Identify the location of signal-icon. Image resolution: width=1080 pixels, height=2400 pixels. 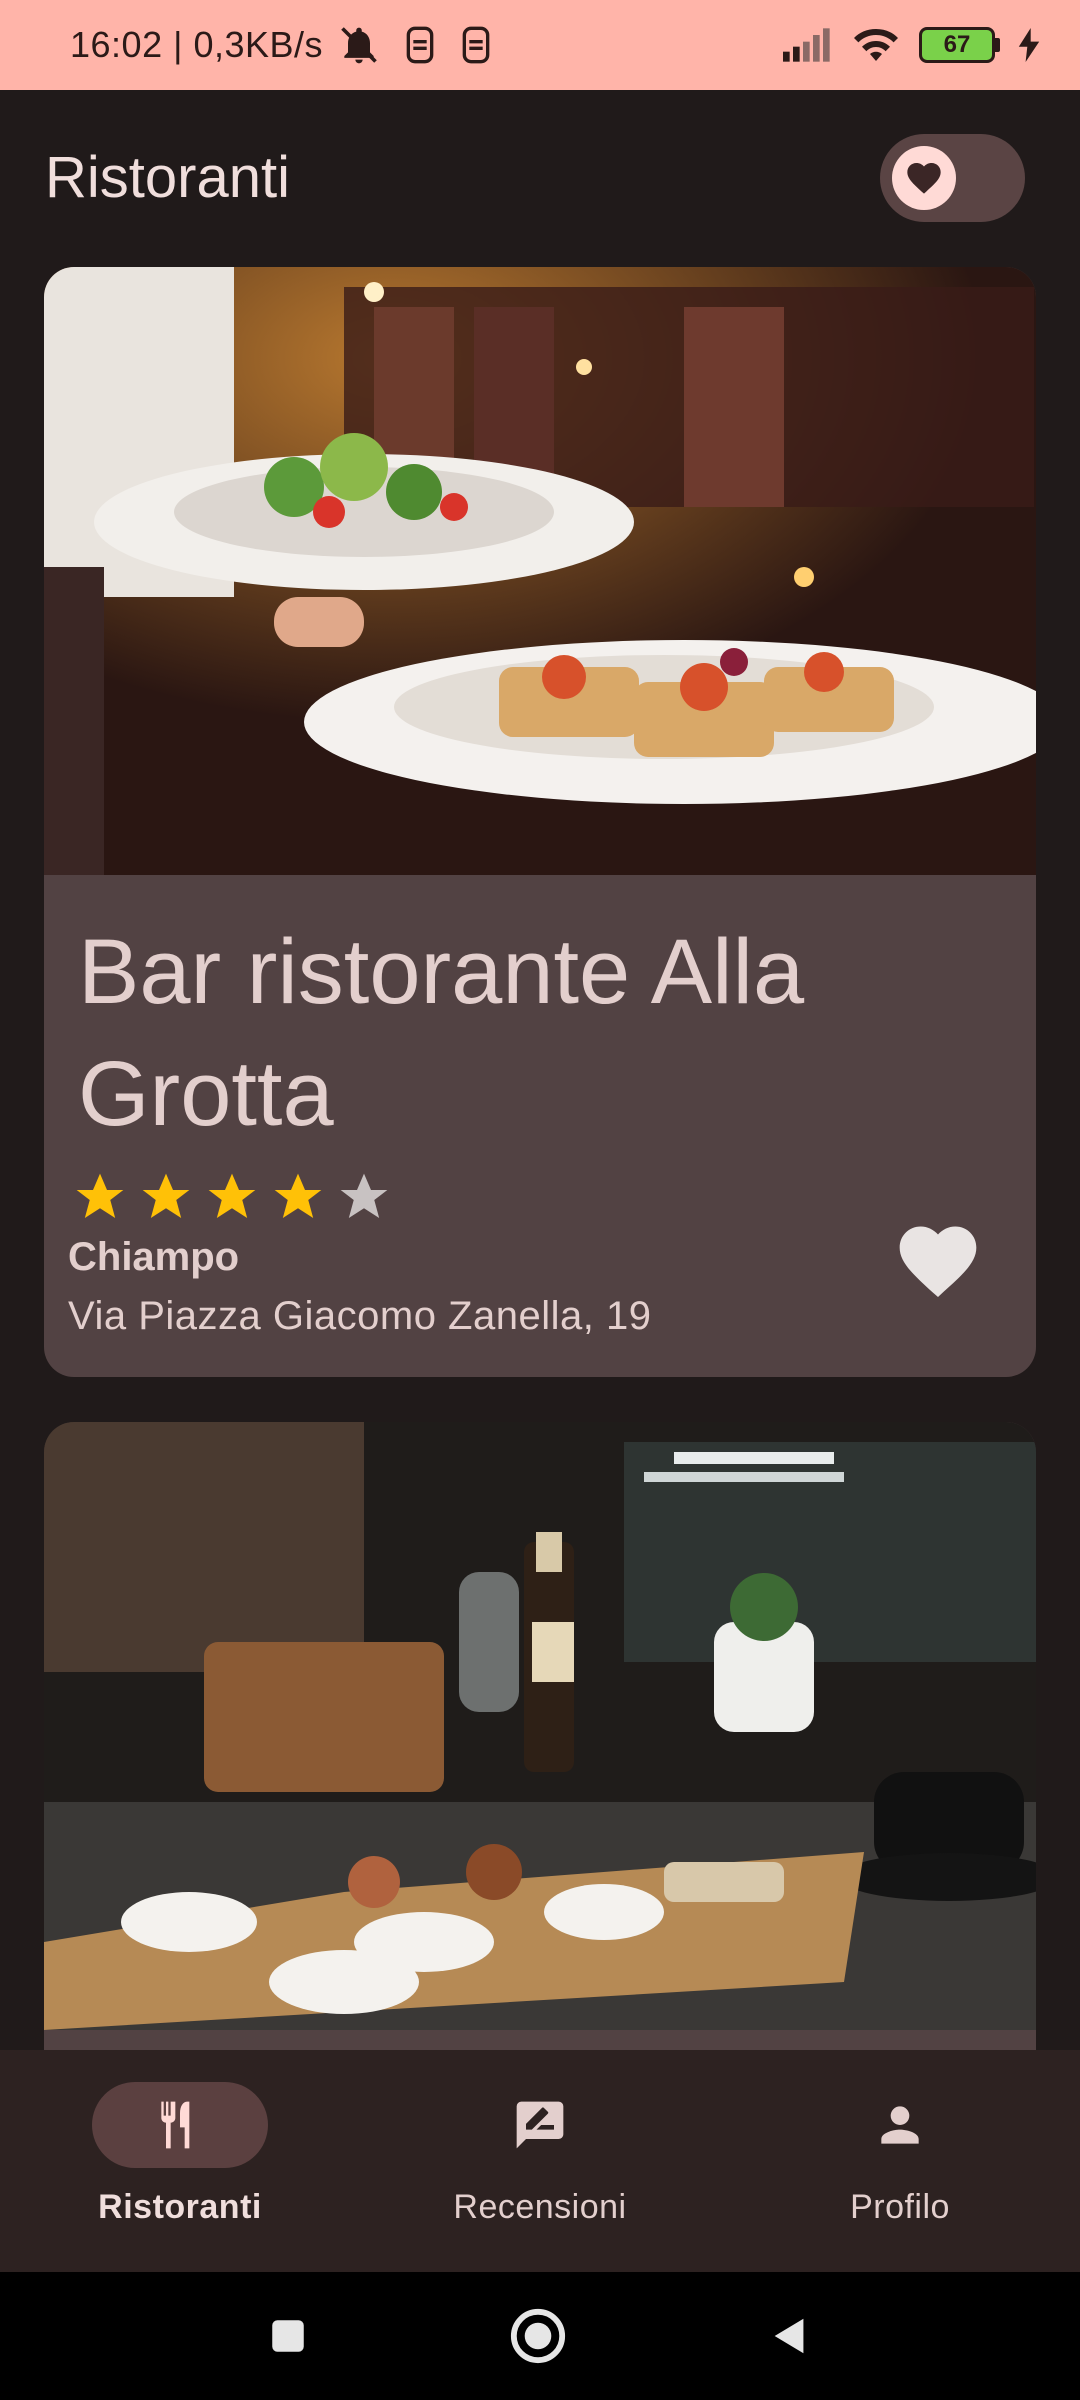
(806, 45).